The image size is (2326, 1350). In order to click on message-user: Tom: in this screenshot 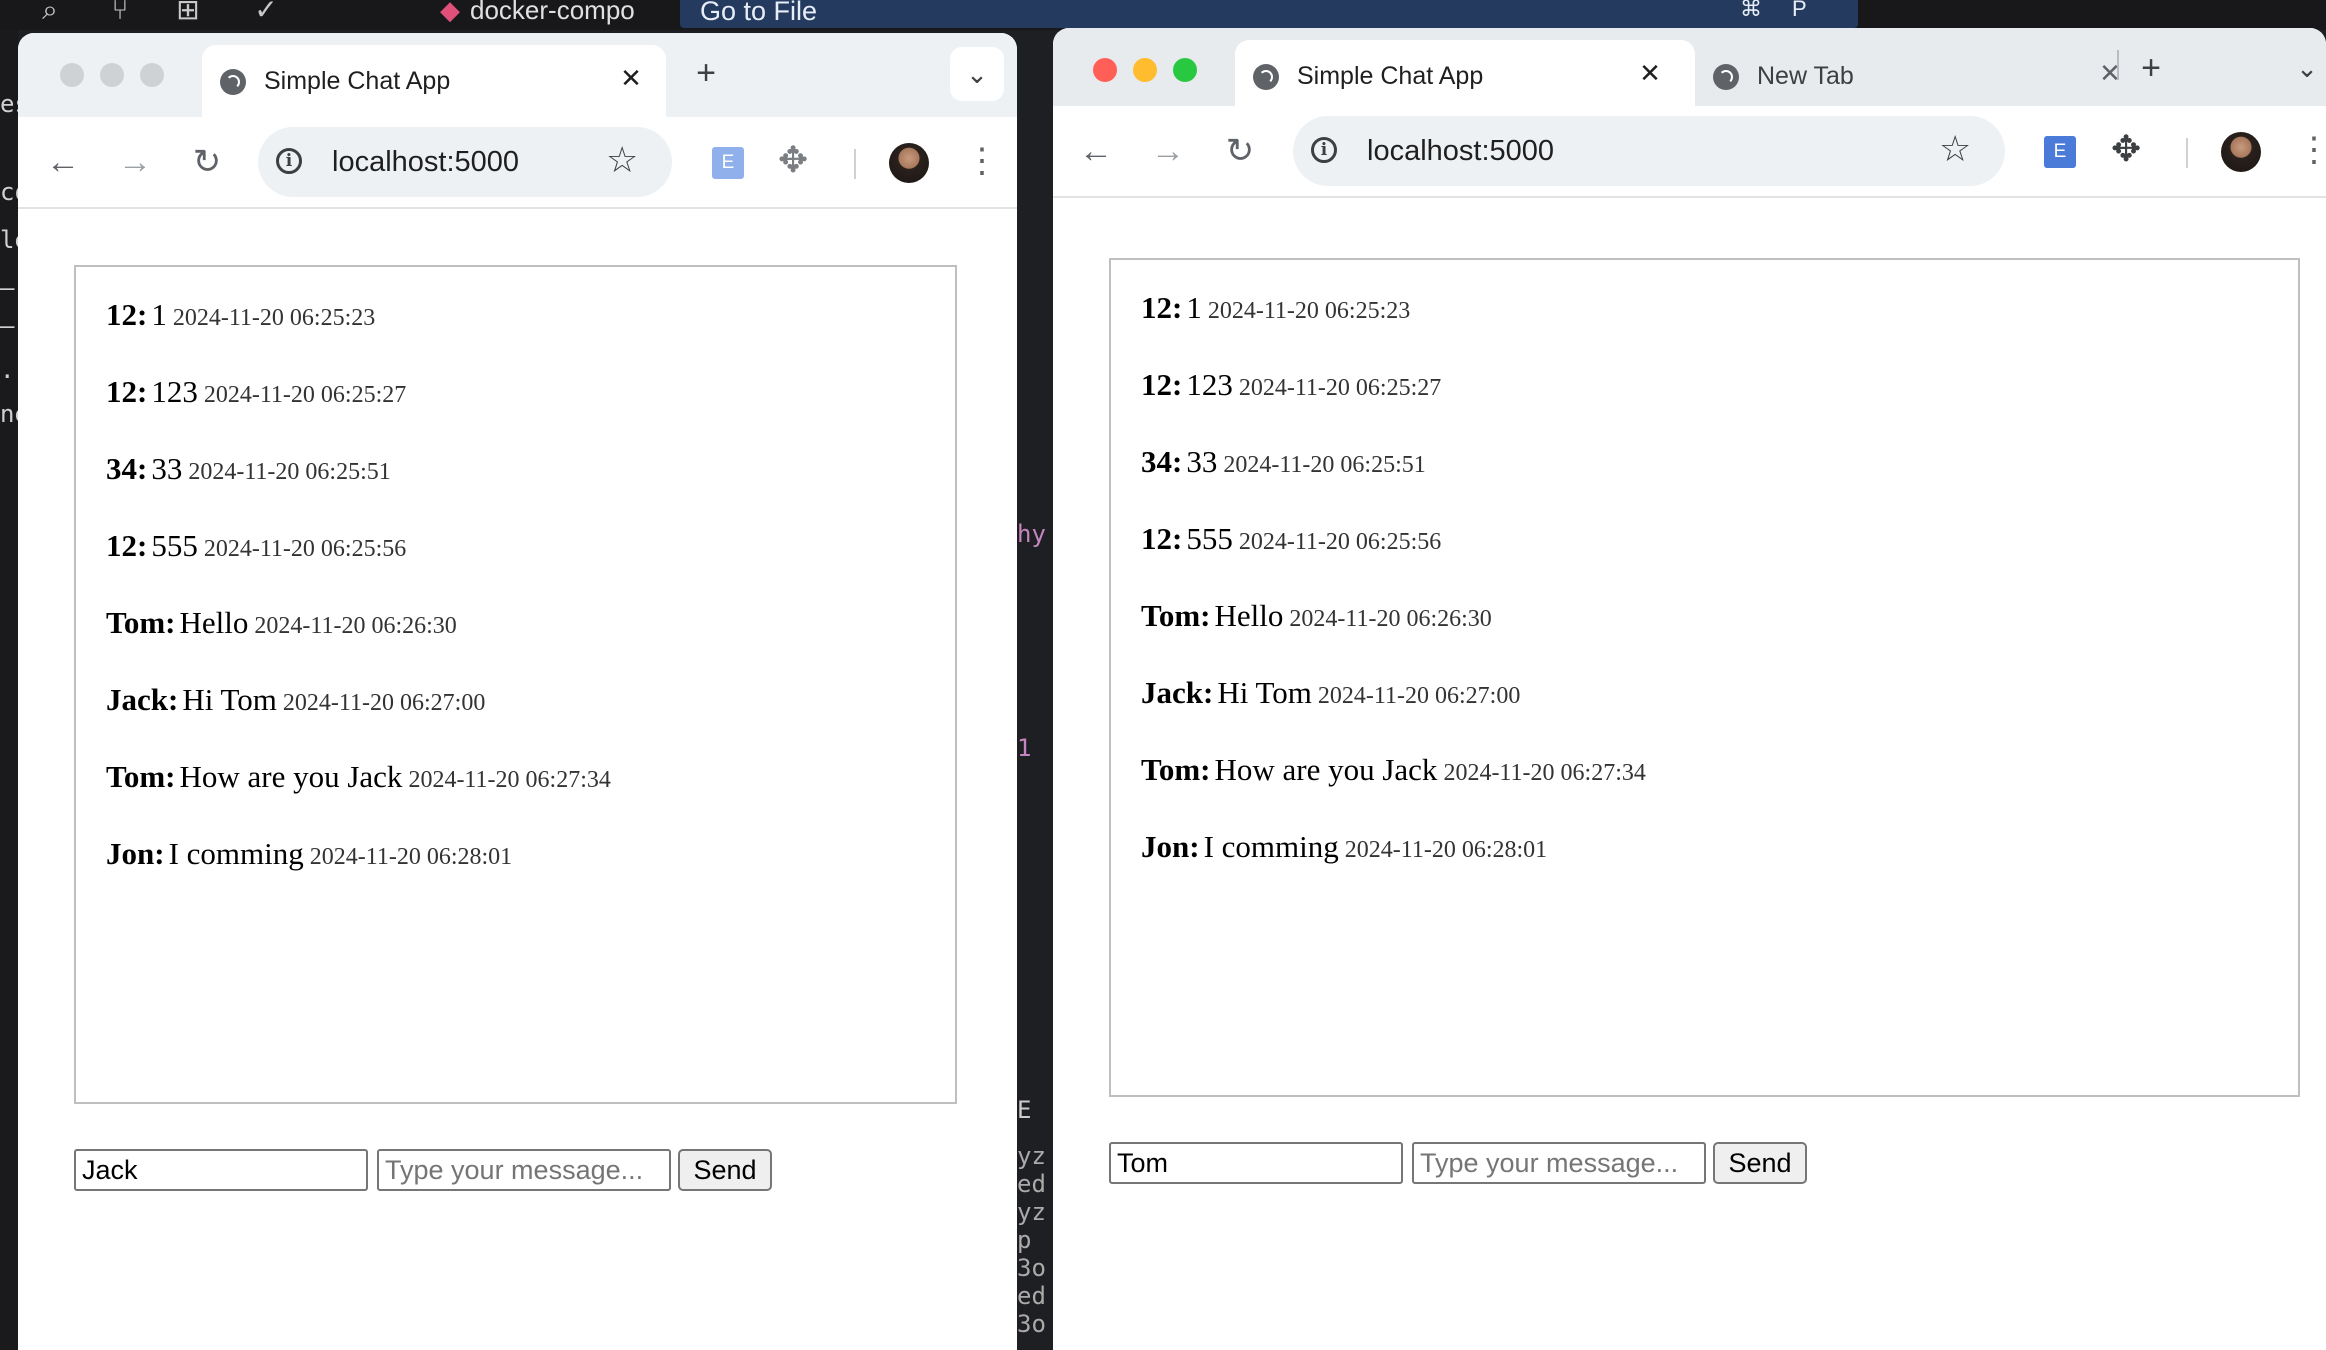, I will do `click(141, 776)`.